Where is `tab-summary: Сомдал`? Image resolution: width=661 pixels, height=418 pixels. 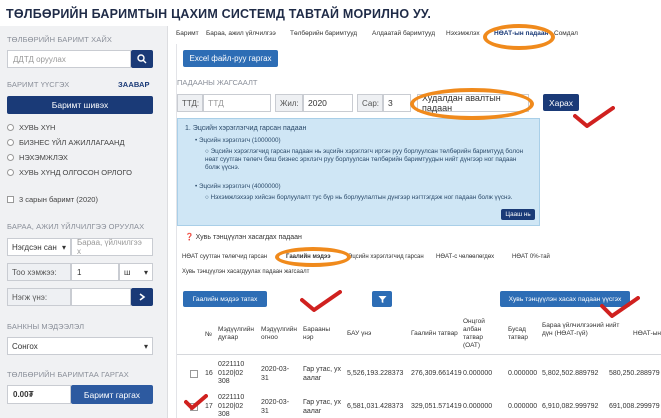
tab-summary: Сомдал is located at coordinates (566, 33).